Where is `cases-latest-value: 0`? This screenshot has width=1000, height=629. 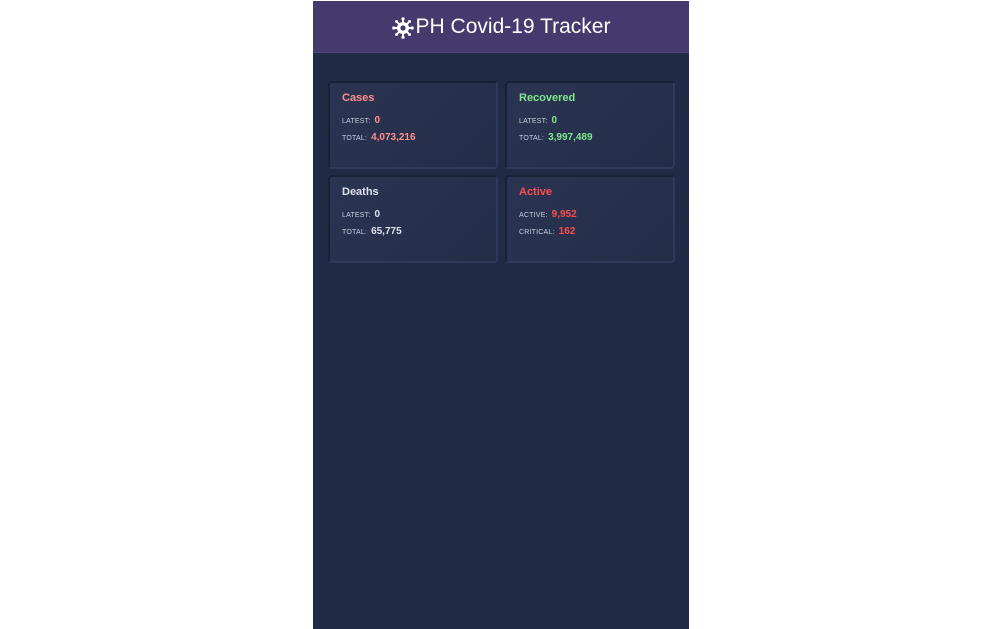 cases-latest-value: 0 is located at coordinates (377, 120).